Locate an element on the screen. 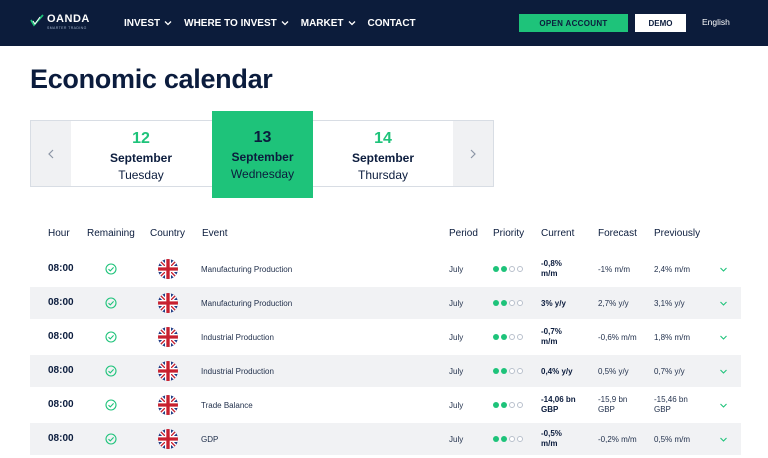  previously-value: 0,5% m/m is located at coordinates (672, 440).